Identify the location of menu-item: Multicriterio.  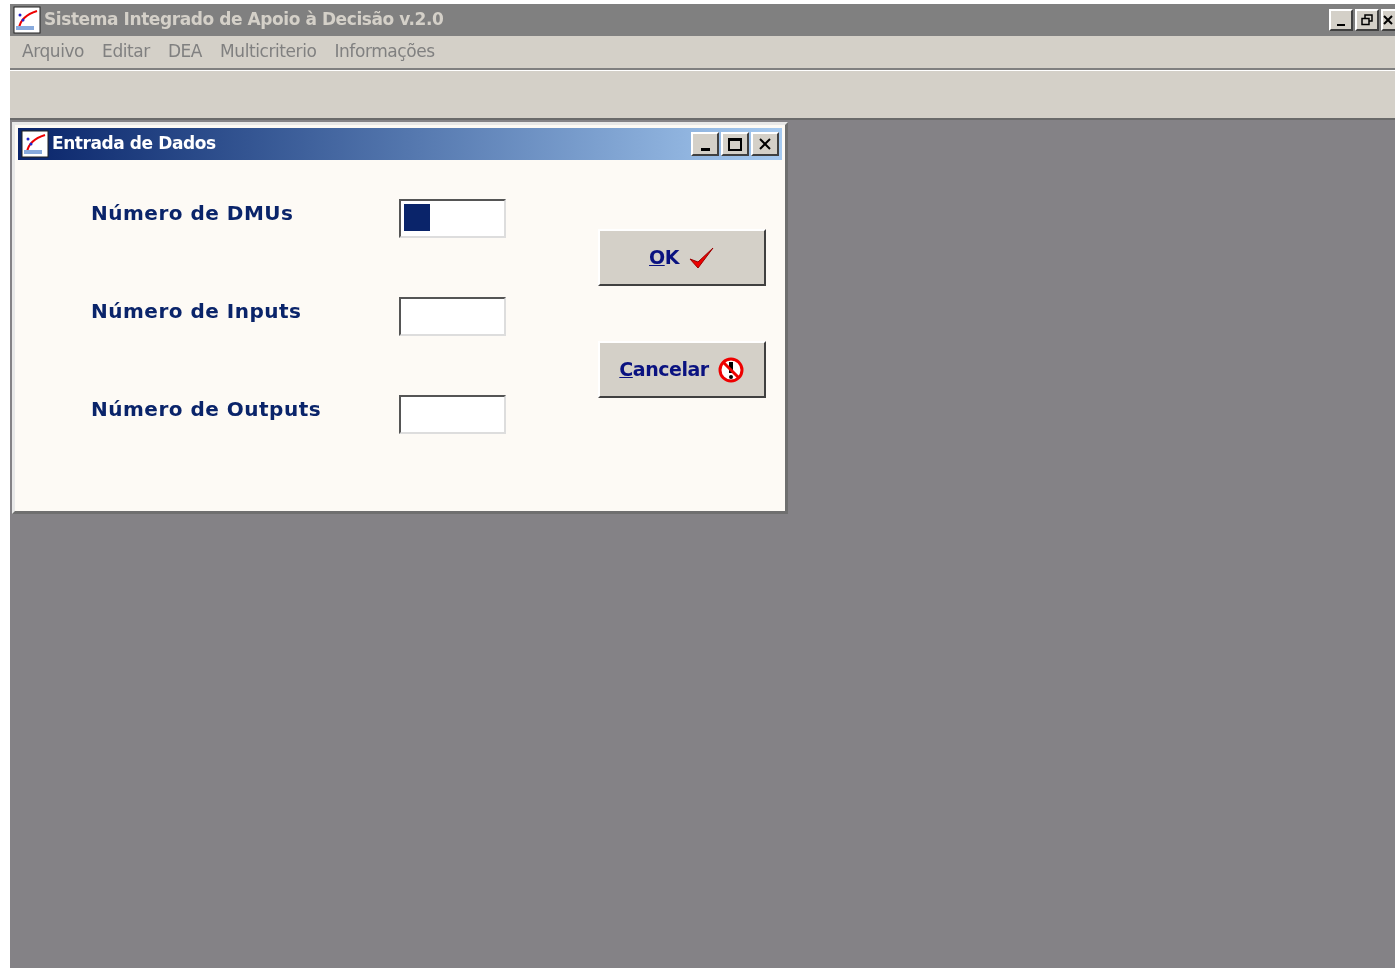
(268, 52).